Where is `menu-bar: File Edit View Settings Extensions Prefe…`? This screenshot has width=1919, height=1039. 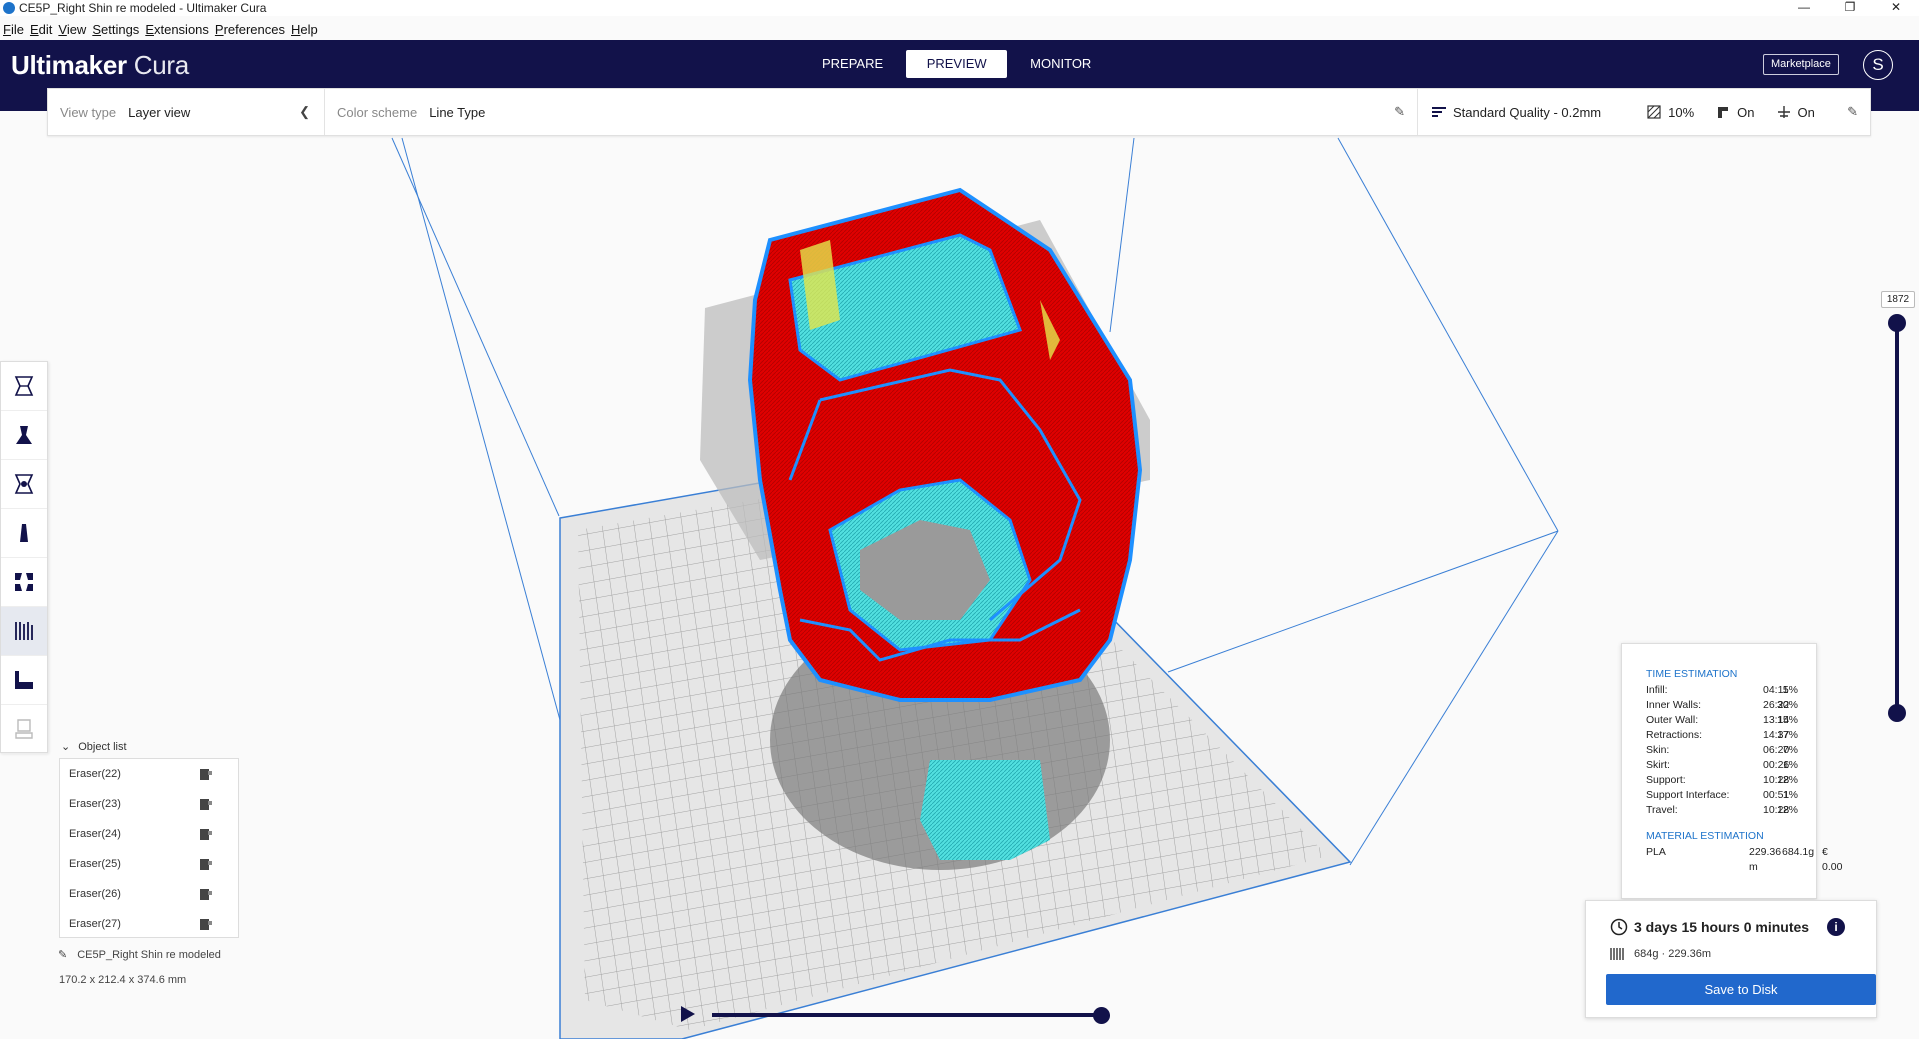
menu-bar: File Edit View Settings Extensions Prefe… is located at coordinates (160, 29).